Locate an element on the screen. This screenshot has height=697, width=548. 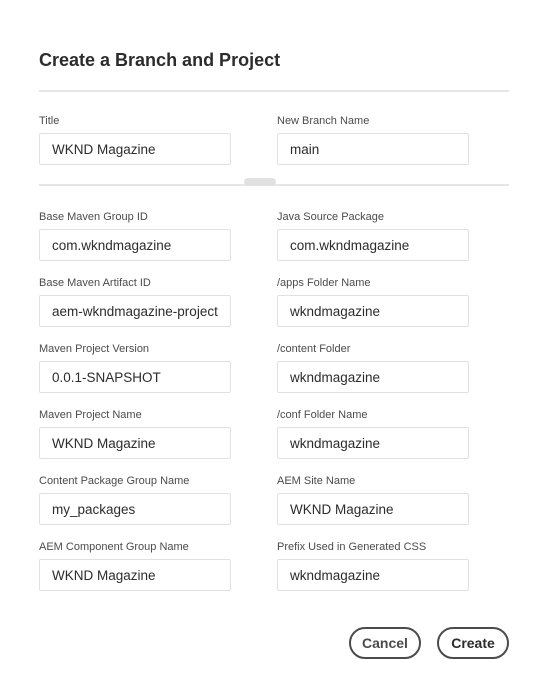
content-package-group-name-label: Content Package Group Name is located at coordinates (114, 481).